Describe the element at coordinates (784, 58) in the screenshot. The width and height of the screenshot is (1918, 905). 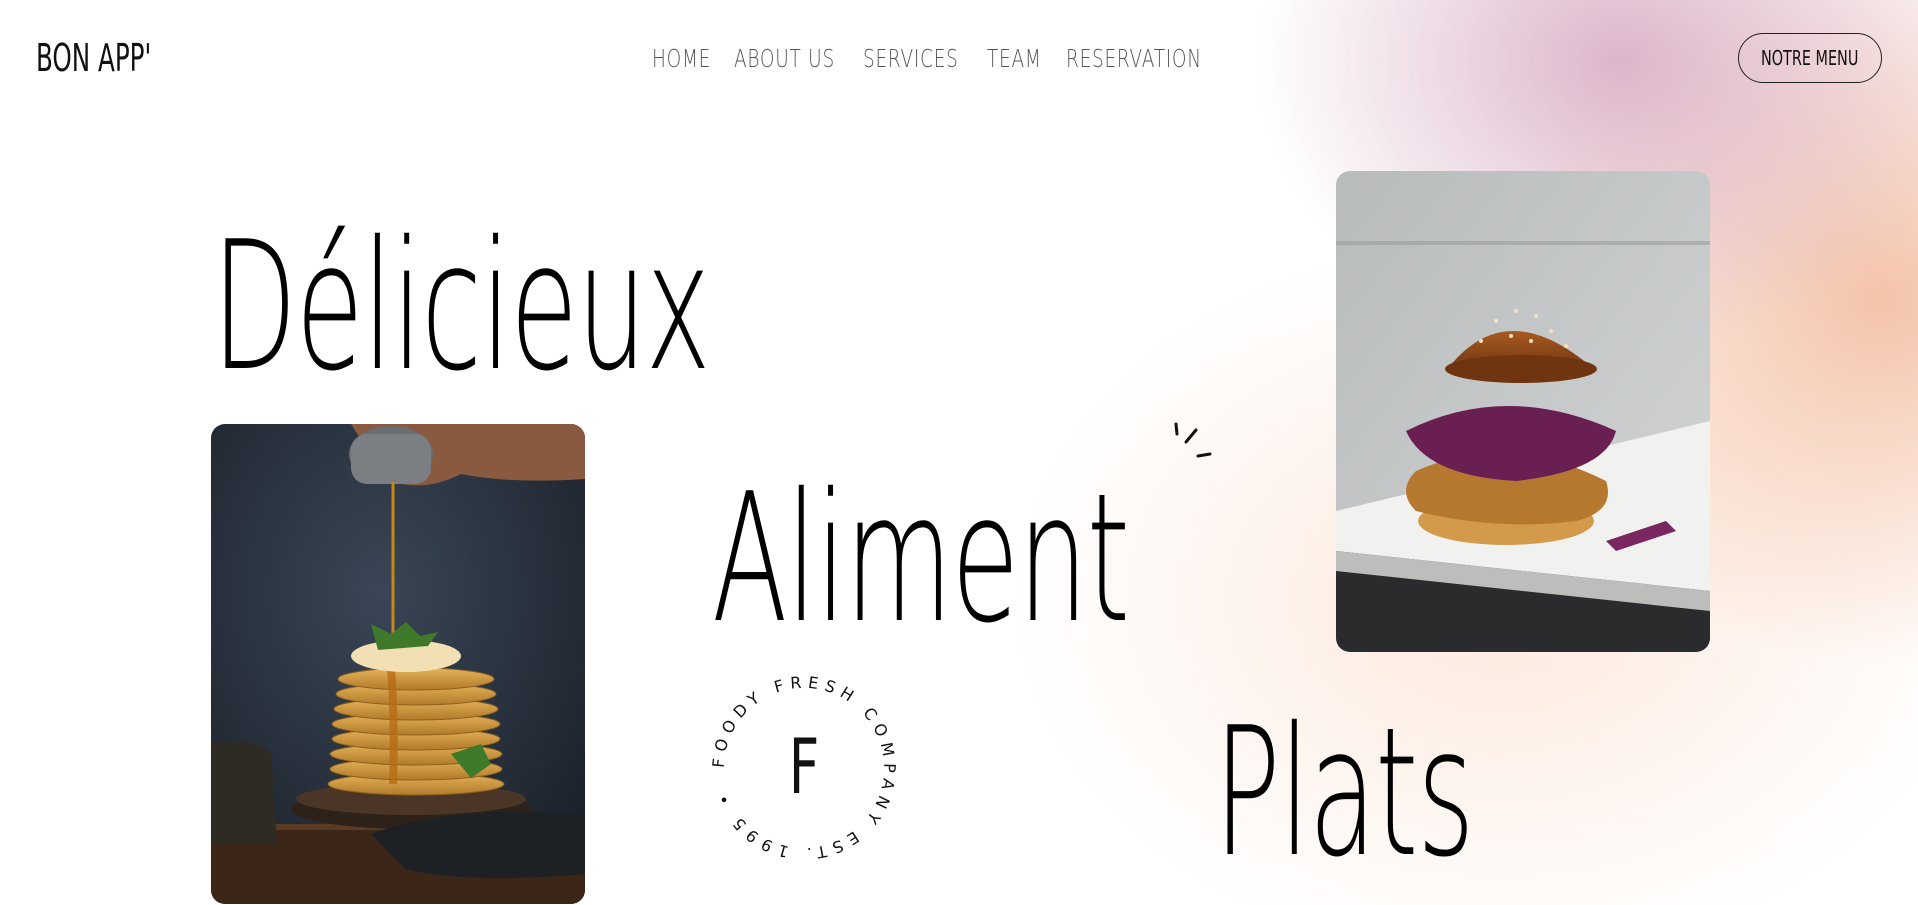
I see `nav-item-about-us: ABOUT US` at that location.